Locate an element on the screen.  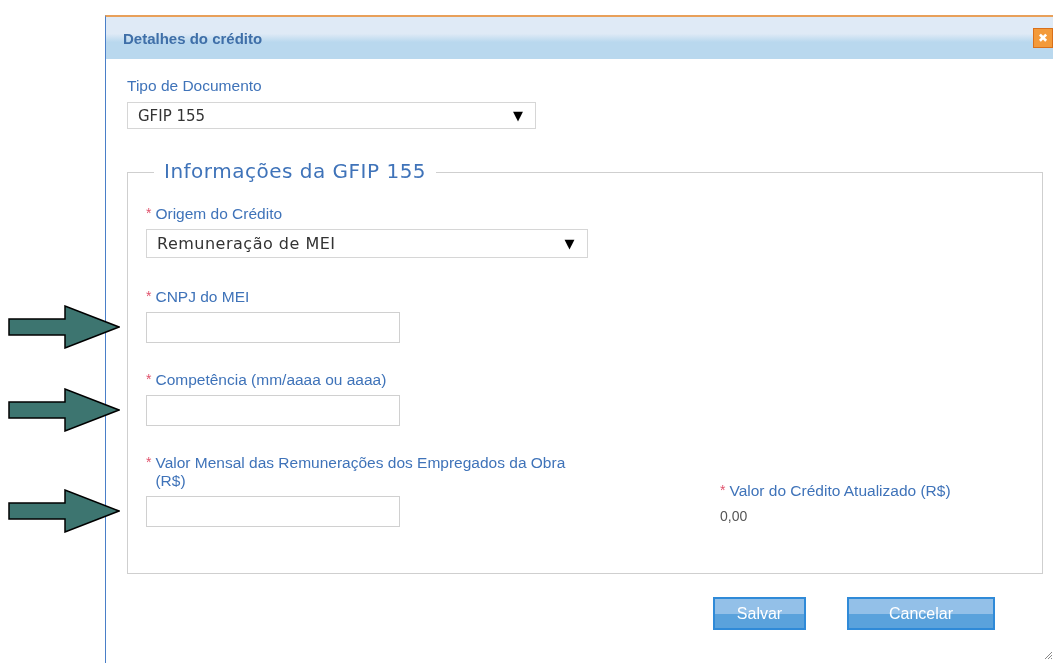
resize-grip-icon is located at coordinates (1048, 655).